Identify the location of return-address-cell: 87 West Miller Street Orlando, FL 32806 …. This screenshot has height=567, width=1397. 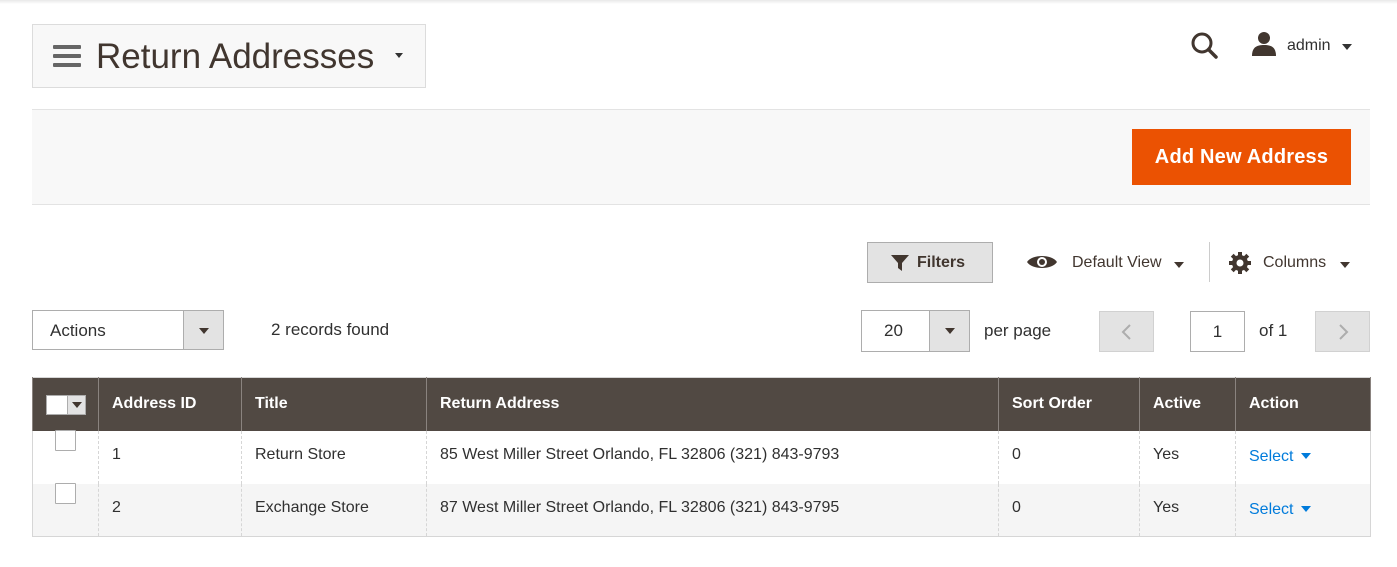
(712, 510).